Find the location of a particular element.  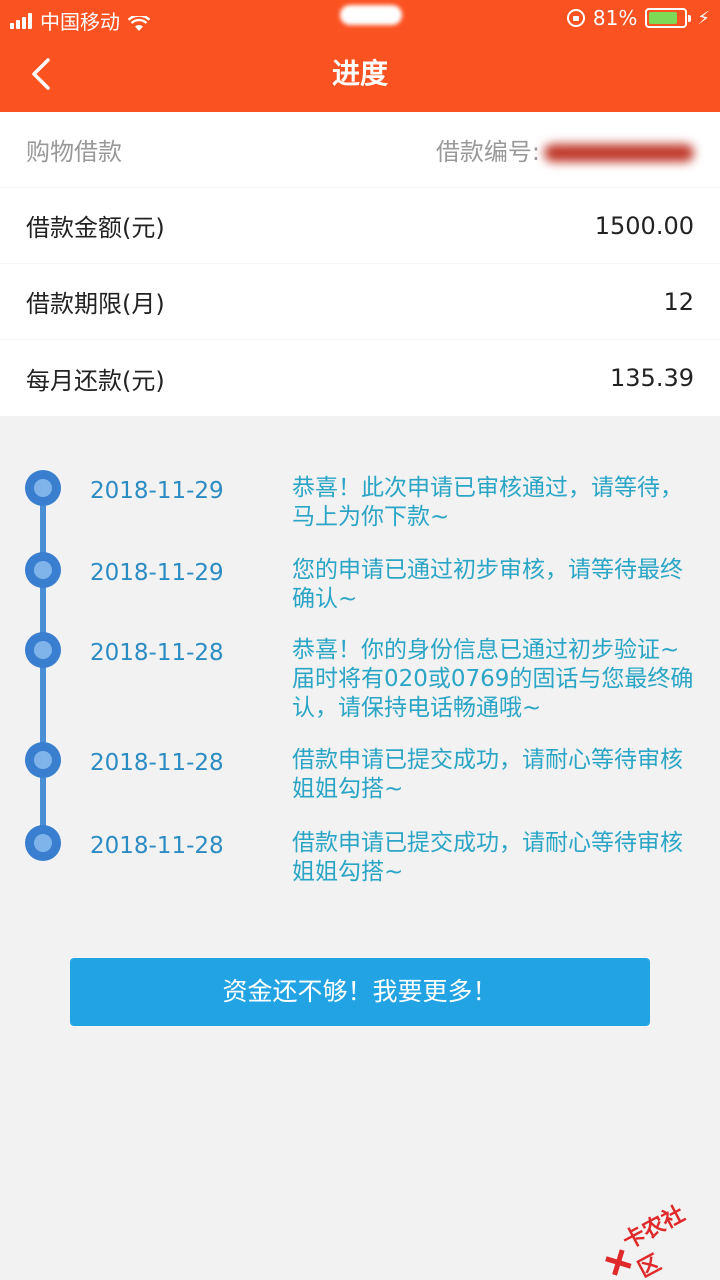

loan-amount-value: 1500.00 is located at coordinates (644, 225).